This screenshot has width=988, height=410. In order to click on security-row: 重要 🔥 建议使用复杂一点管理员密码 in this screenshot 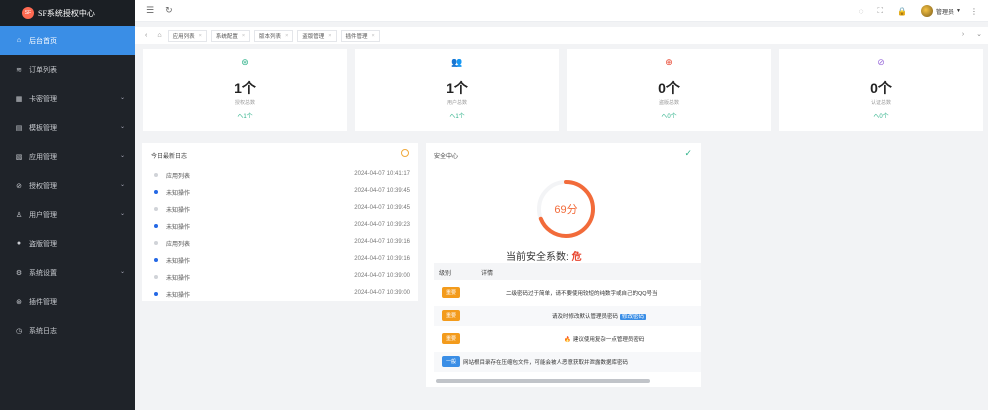, I will do `click(567, 339)`.